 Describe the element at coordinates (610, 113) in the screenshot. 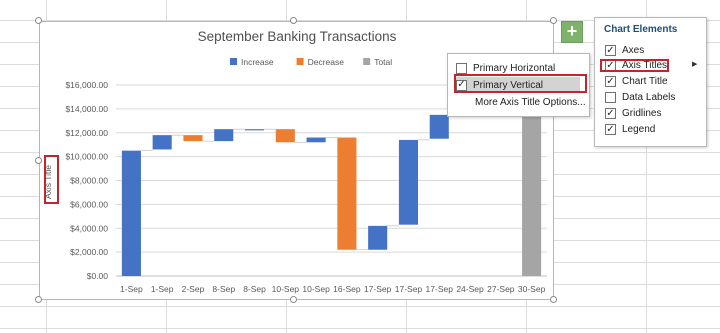

I see `gridlines-checkbox: ✓` at that location.